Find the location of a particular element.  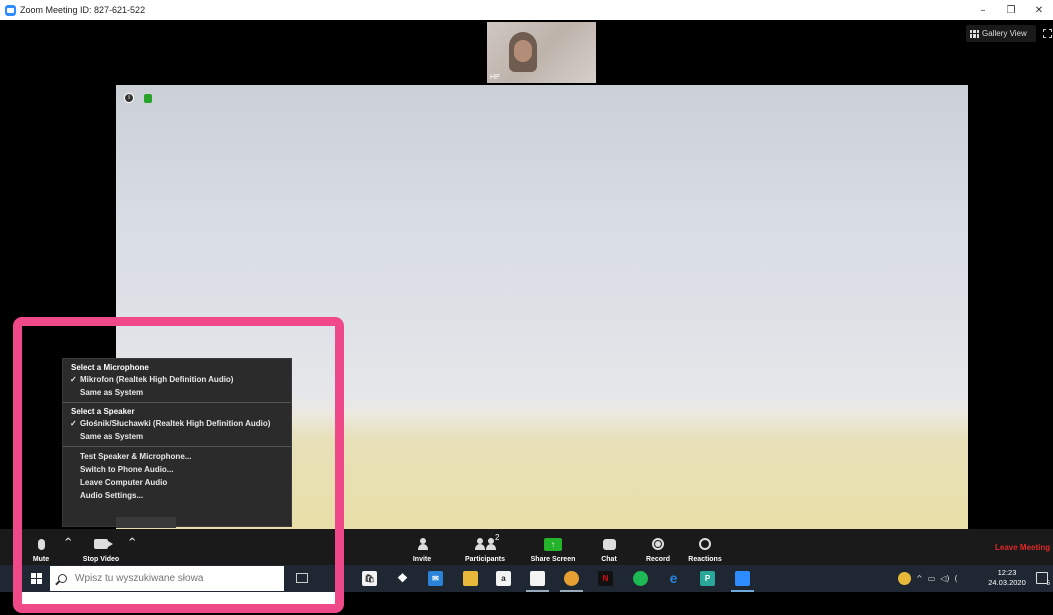

wifi-icon: ( is located at coordinates (956, 578).